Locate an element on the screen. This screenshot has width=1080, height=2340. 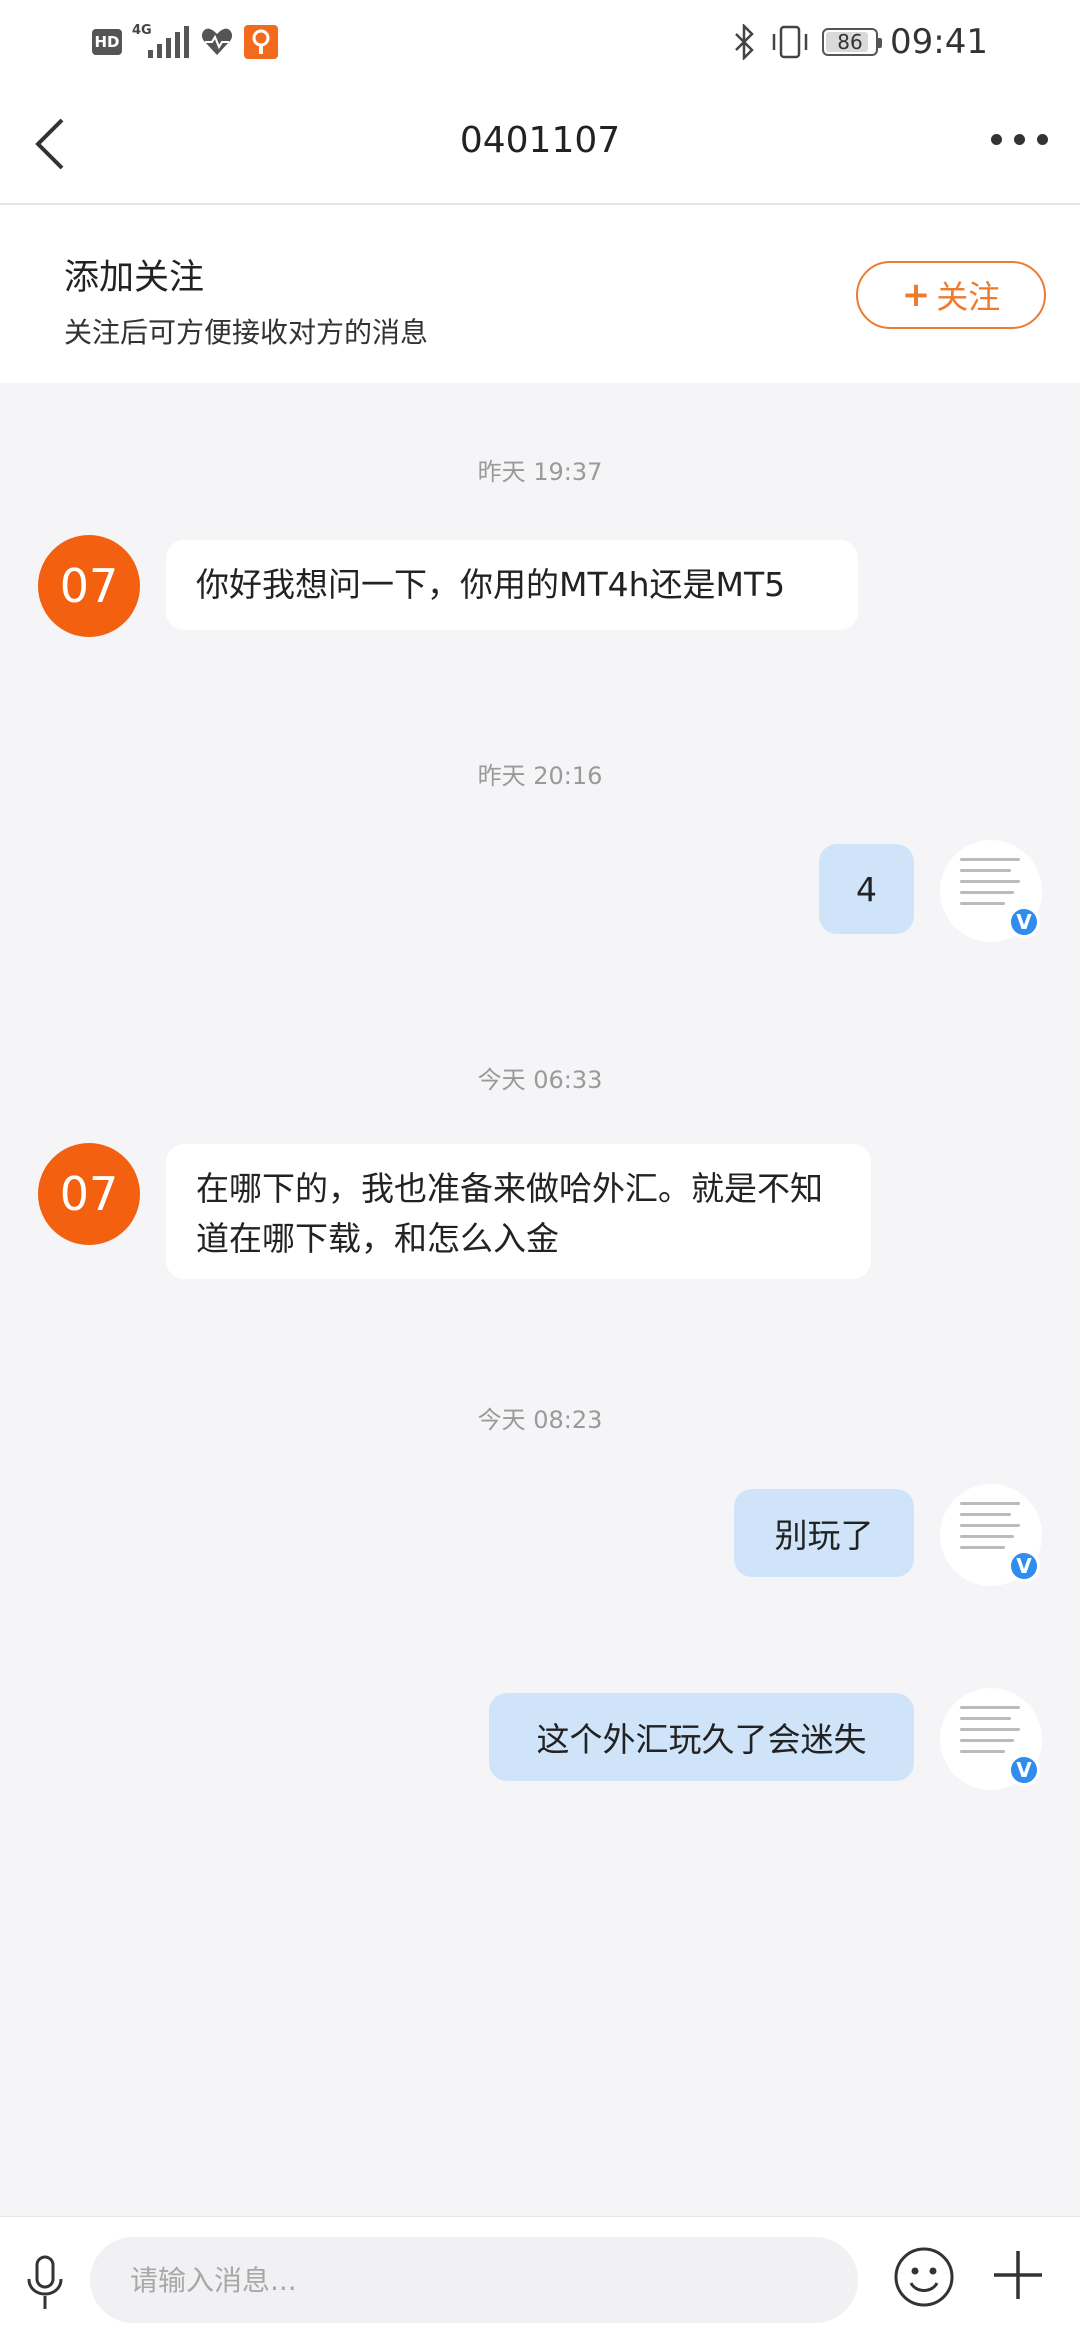
status-right: 86 09:41 is located at coordinates (860, 42).